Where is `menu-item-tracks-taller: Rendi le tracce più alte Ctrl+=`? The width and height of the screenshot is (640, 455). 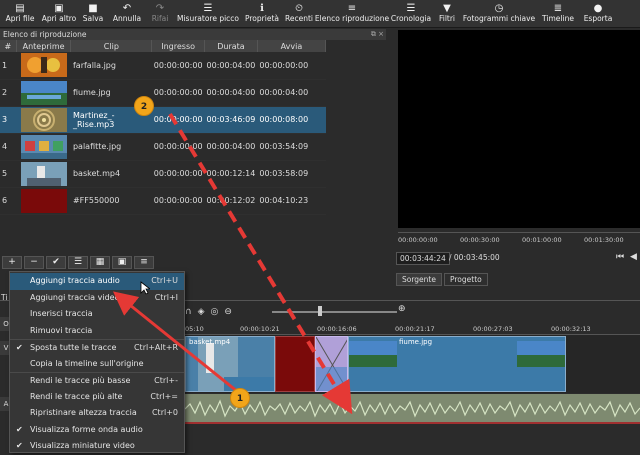
menu-item-tracks-taller: Rendi le tracce più alte Ctrl+= is located at coordinates (97, 397).